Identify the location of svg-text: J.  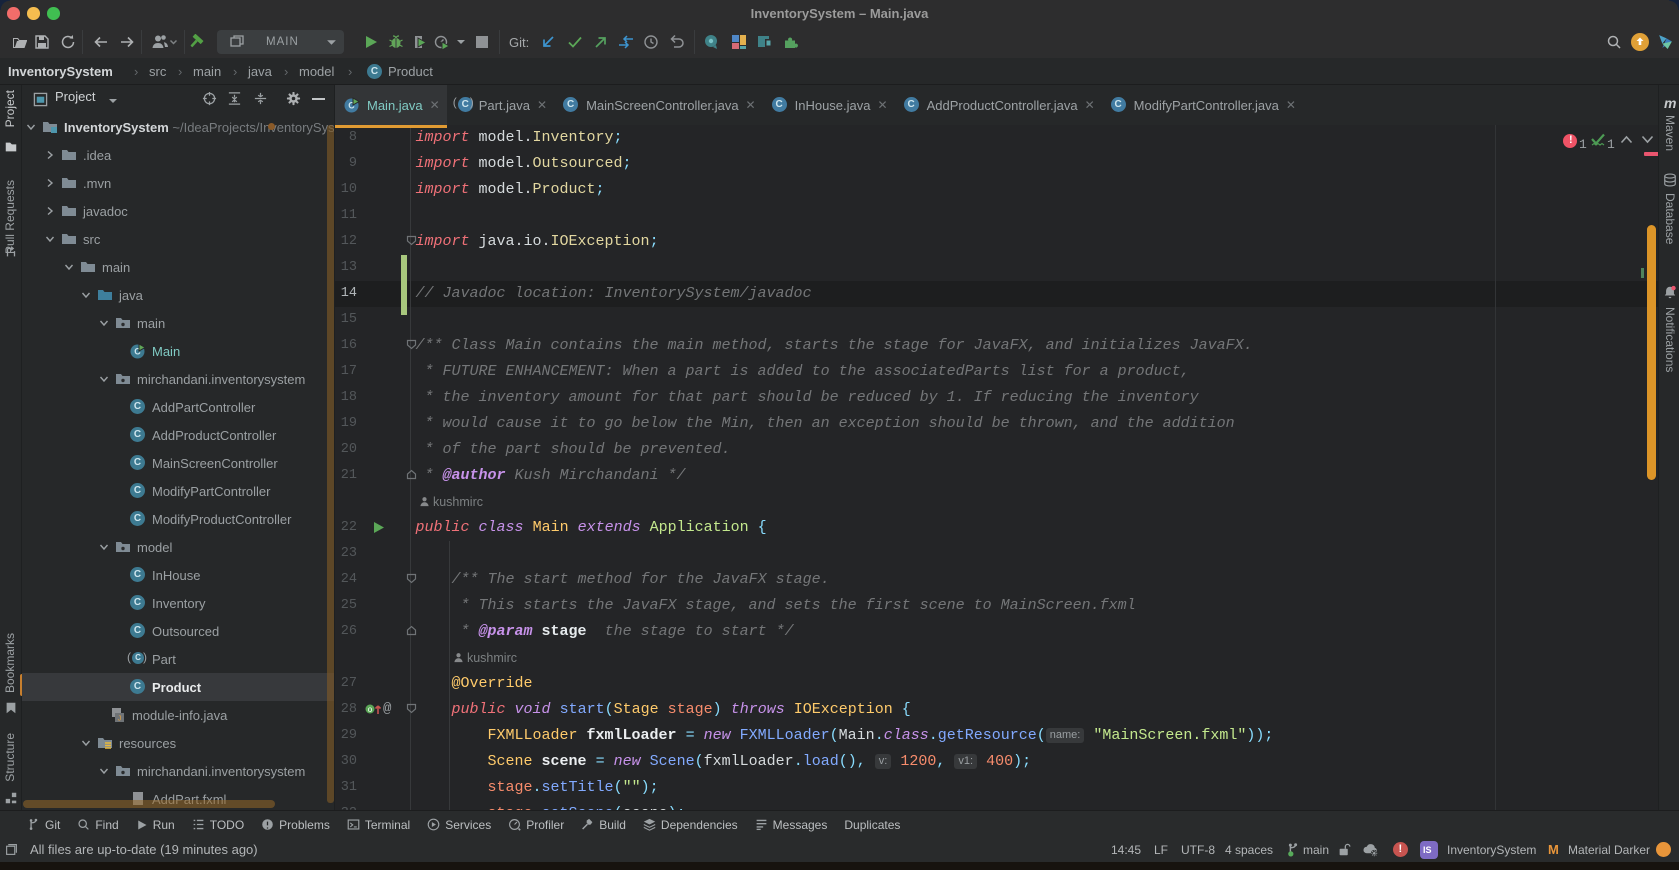
(120, 719).